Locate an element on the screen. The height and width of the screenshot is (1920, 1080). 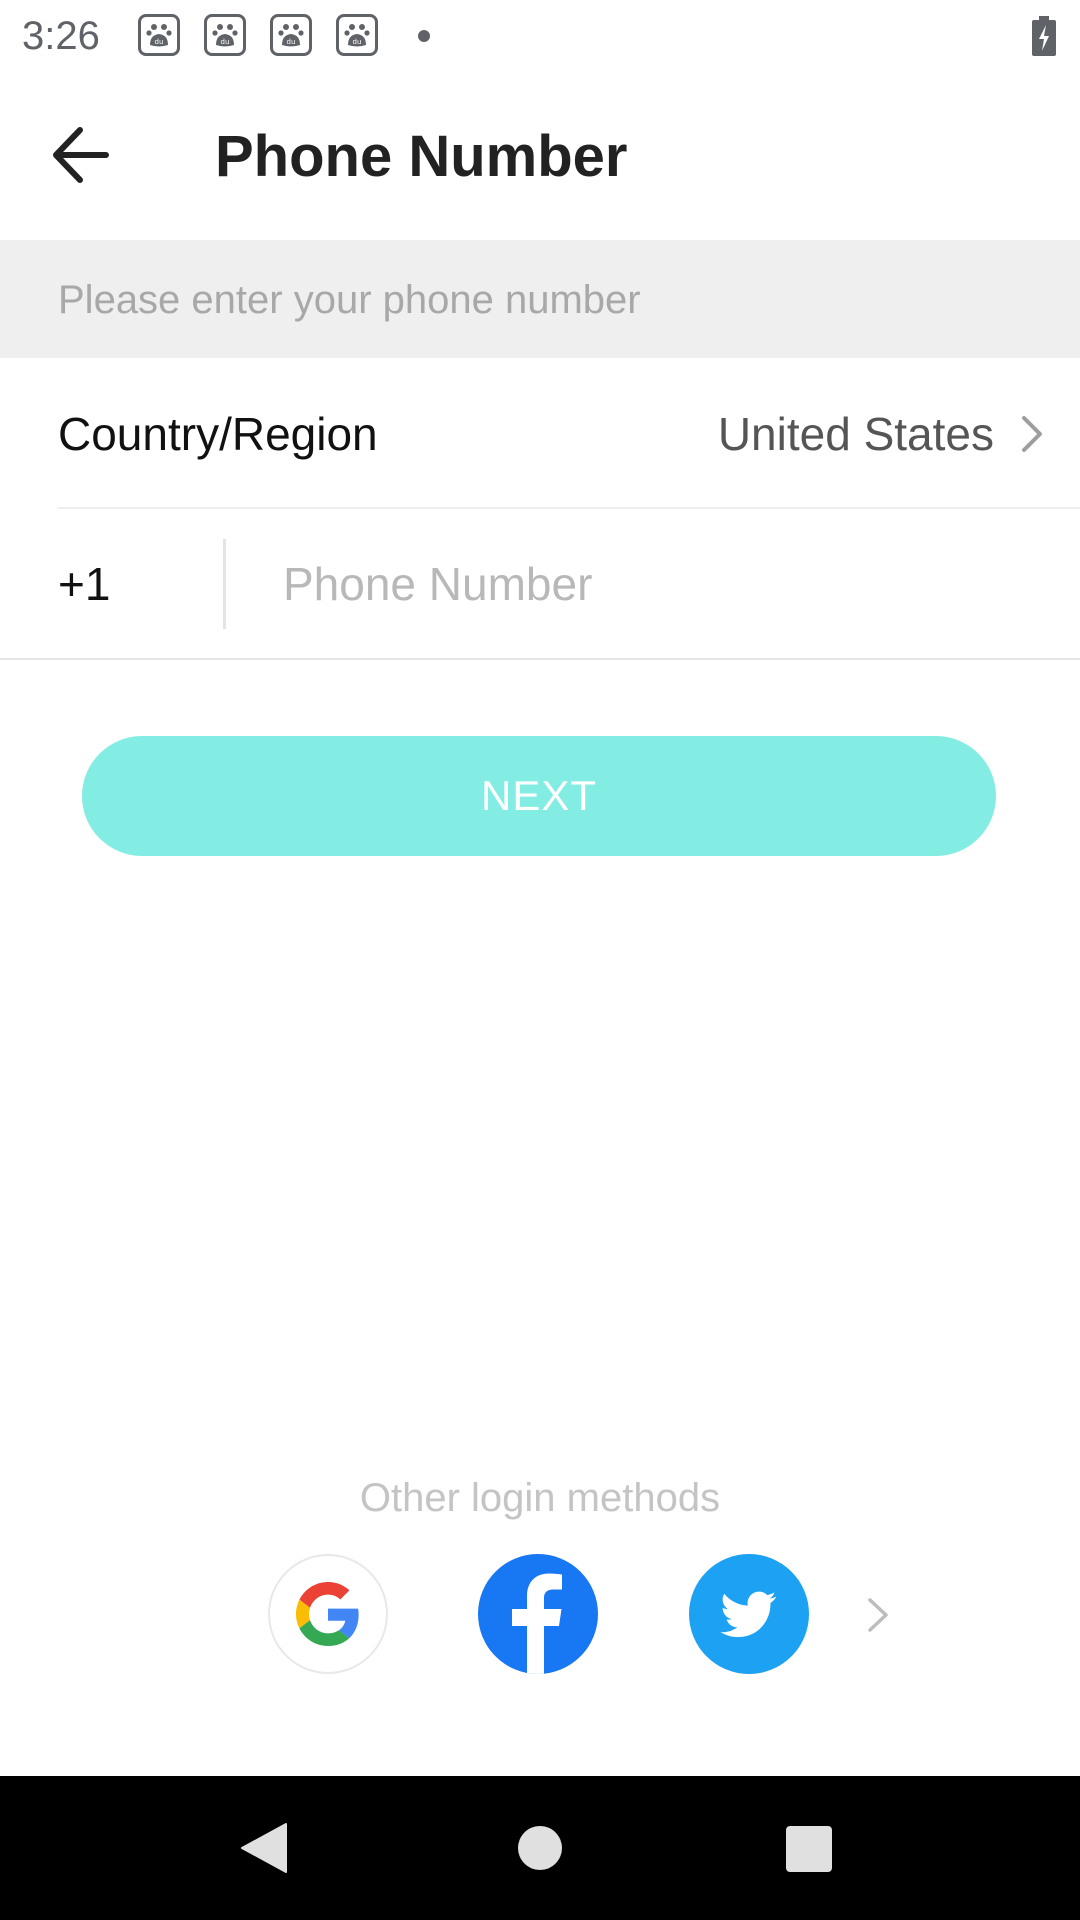
hint-text: Please enter your phone number is located at coordinates (349, 300).